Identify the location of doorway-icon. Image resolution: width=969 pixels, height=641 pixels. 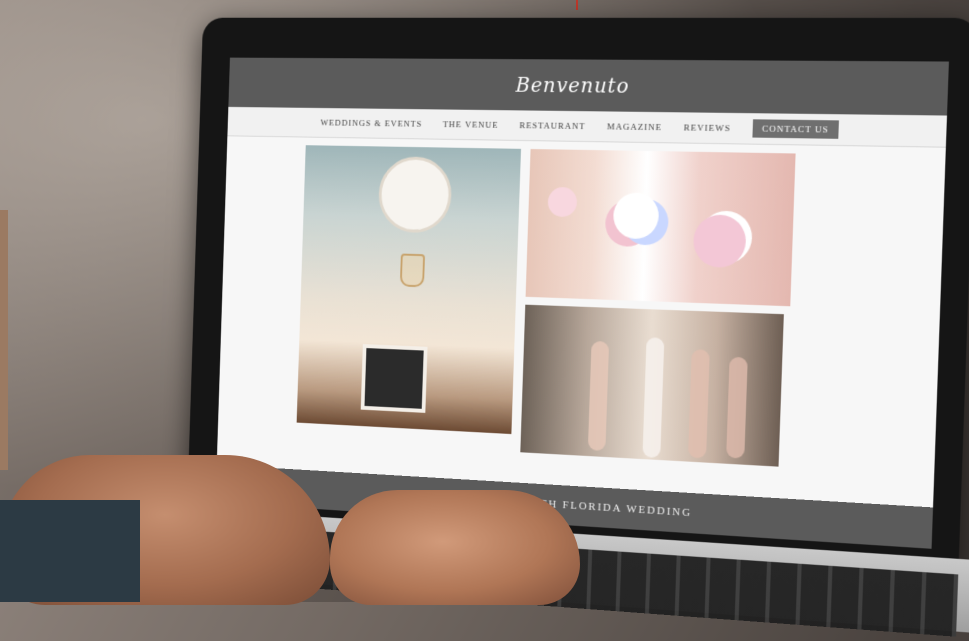
(394, 378).